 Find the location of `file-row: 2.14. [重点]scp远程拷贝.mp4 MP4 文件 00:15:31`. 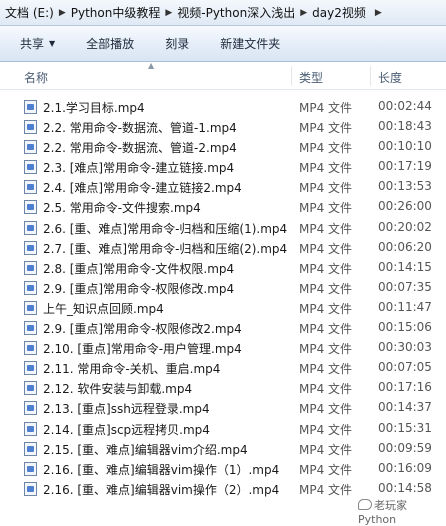

file-row: 2.14. [重点]scp远程拷贝.mp4 MP4 文件 00:15:31 is located at coordinates (223, 429).